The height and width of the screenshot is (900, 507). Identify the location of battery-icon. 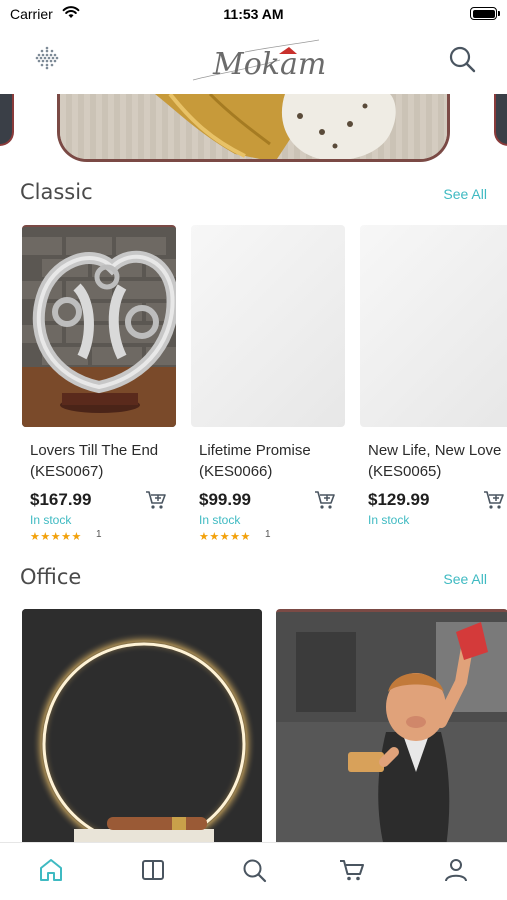
(485, 13).